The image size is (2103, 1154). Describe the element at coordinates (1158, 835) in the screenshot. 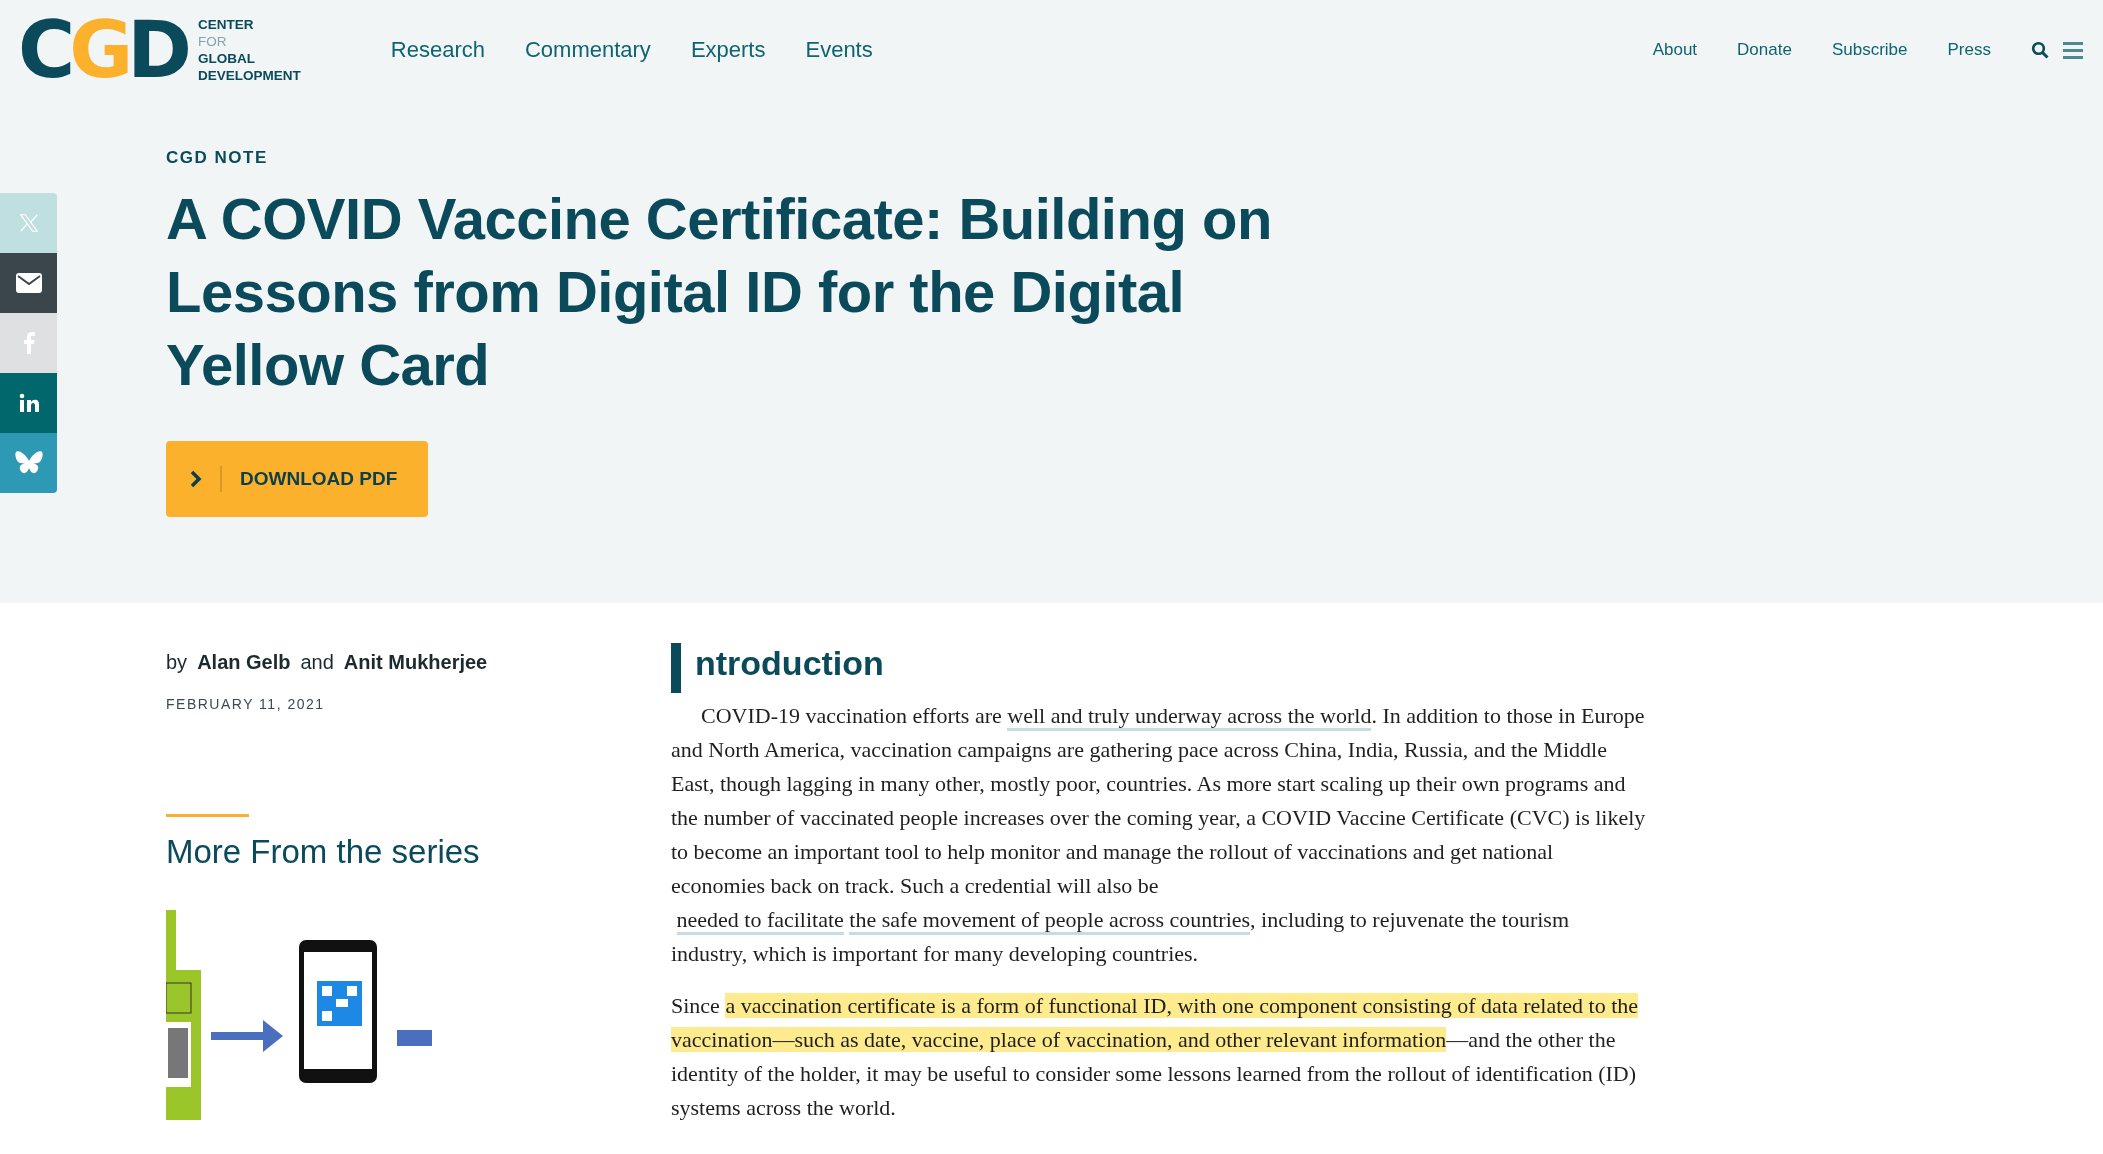

I see `article-paragraph: COVID-19 vaccination efforts are well and truly underway across the world. In addition to those in Europe and North America, vaccination campaigns are gathering pace across China, India, Russia, and the Middle East, though lagging in many other, mostly poor, countries. As more start scaling up their own programs and the number of vaccinated people increases over the coming year, a COVID Vaccine Certificate (CVC) is likely to become an important tool to help monitor and manage the rollout of vaccinations and get national economies back on track. Such a credential will also be needed to facilitate the safe movement of people across countries, including to rejuvenate the tourism industry, which is important for many developing countries.` at that location.